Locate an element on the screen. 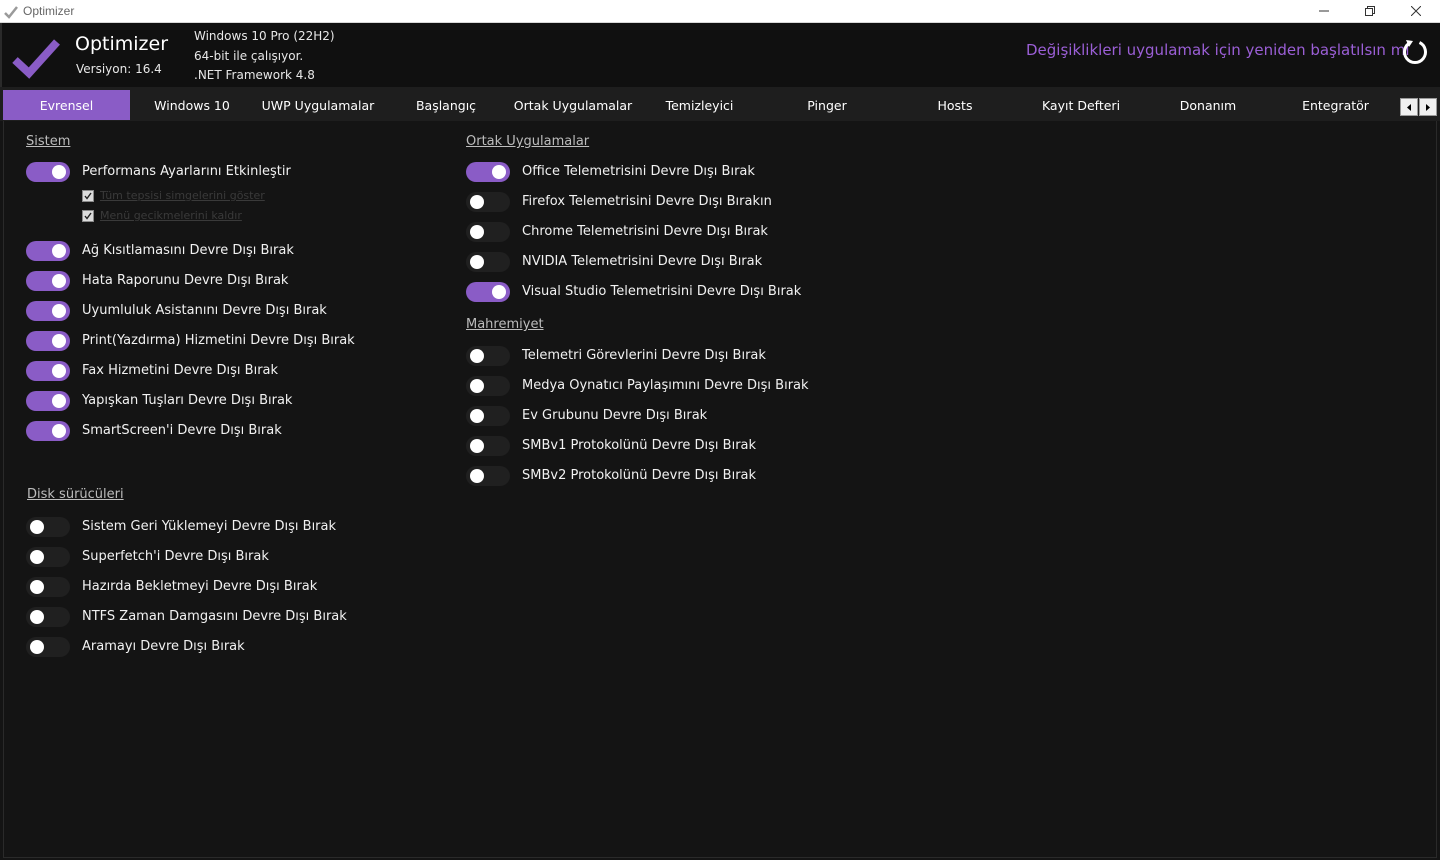  app-name: Optimizer is located at coordinates (122, 44).